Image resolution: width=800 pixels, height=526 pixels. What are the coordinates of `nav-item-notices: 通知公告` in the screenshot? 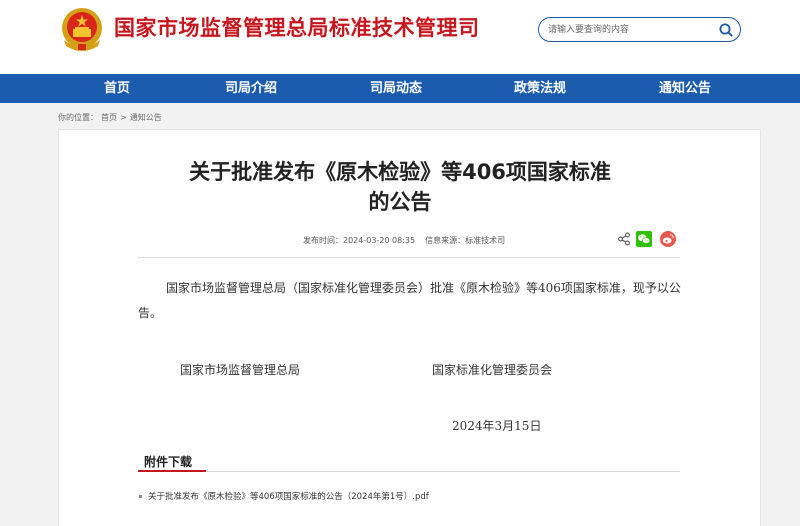 It's located at (685, 88).